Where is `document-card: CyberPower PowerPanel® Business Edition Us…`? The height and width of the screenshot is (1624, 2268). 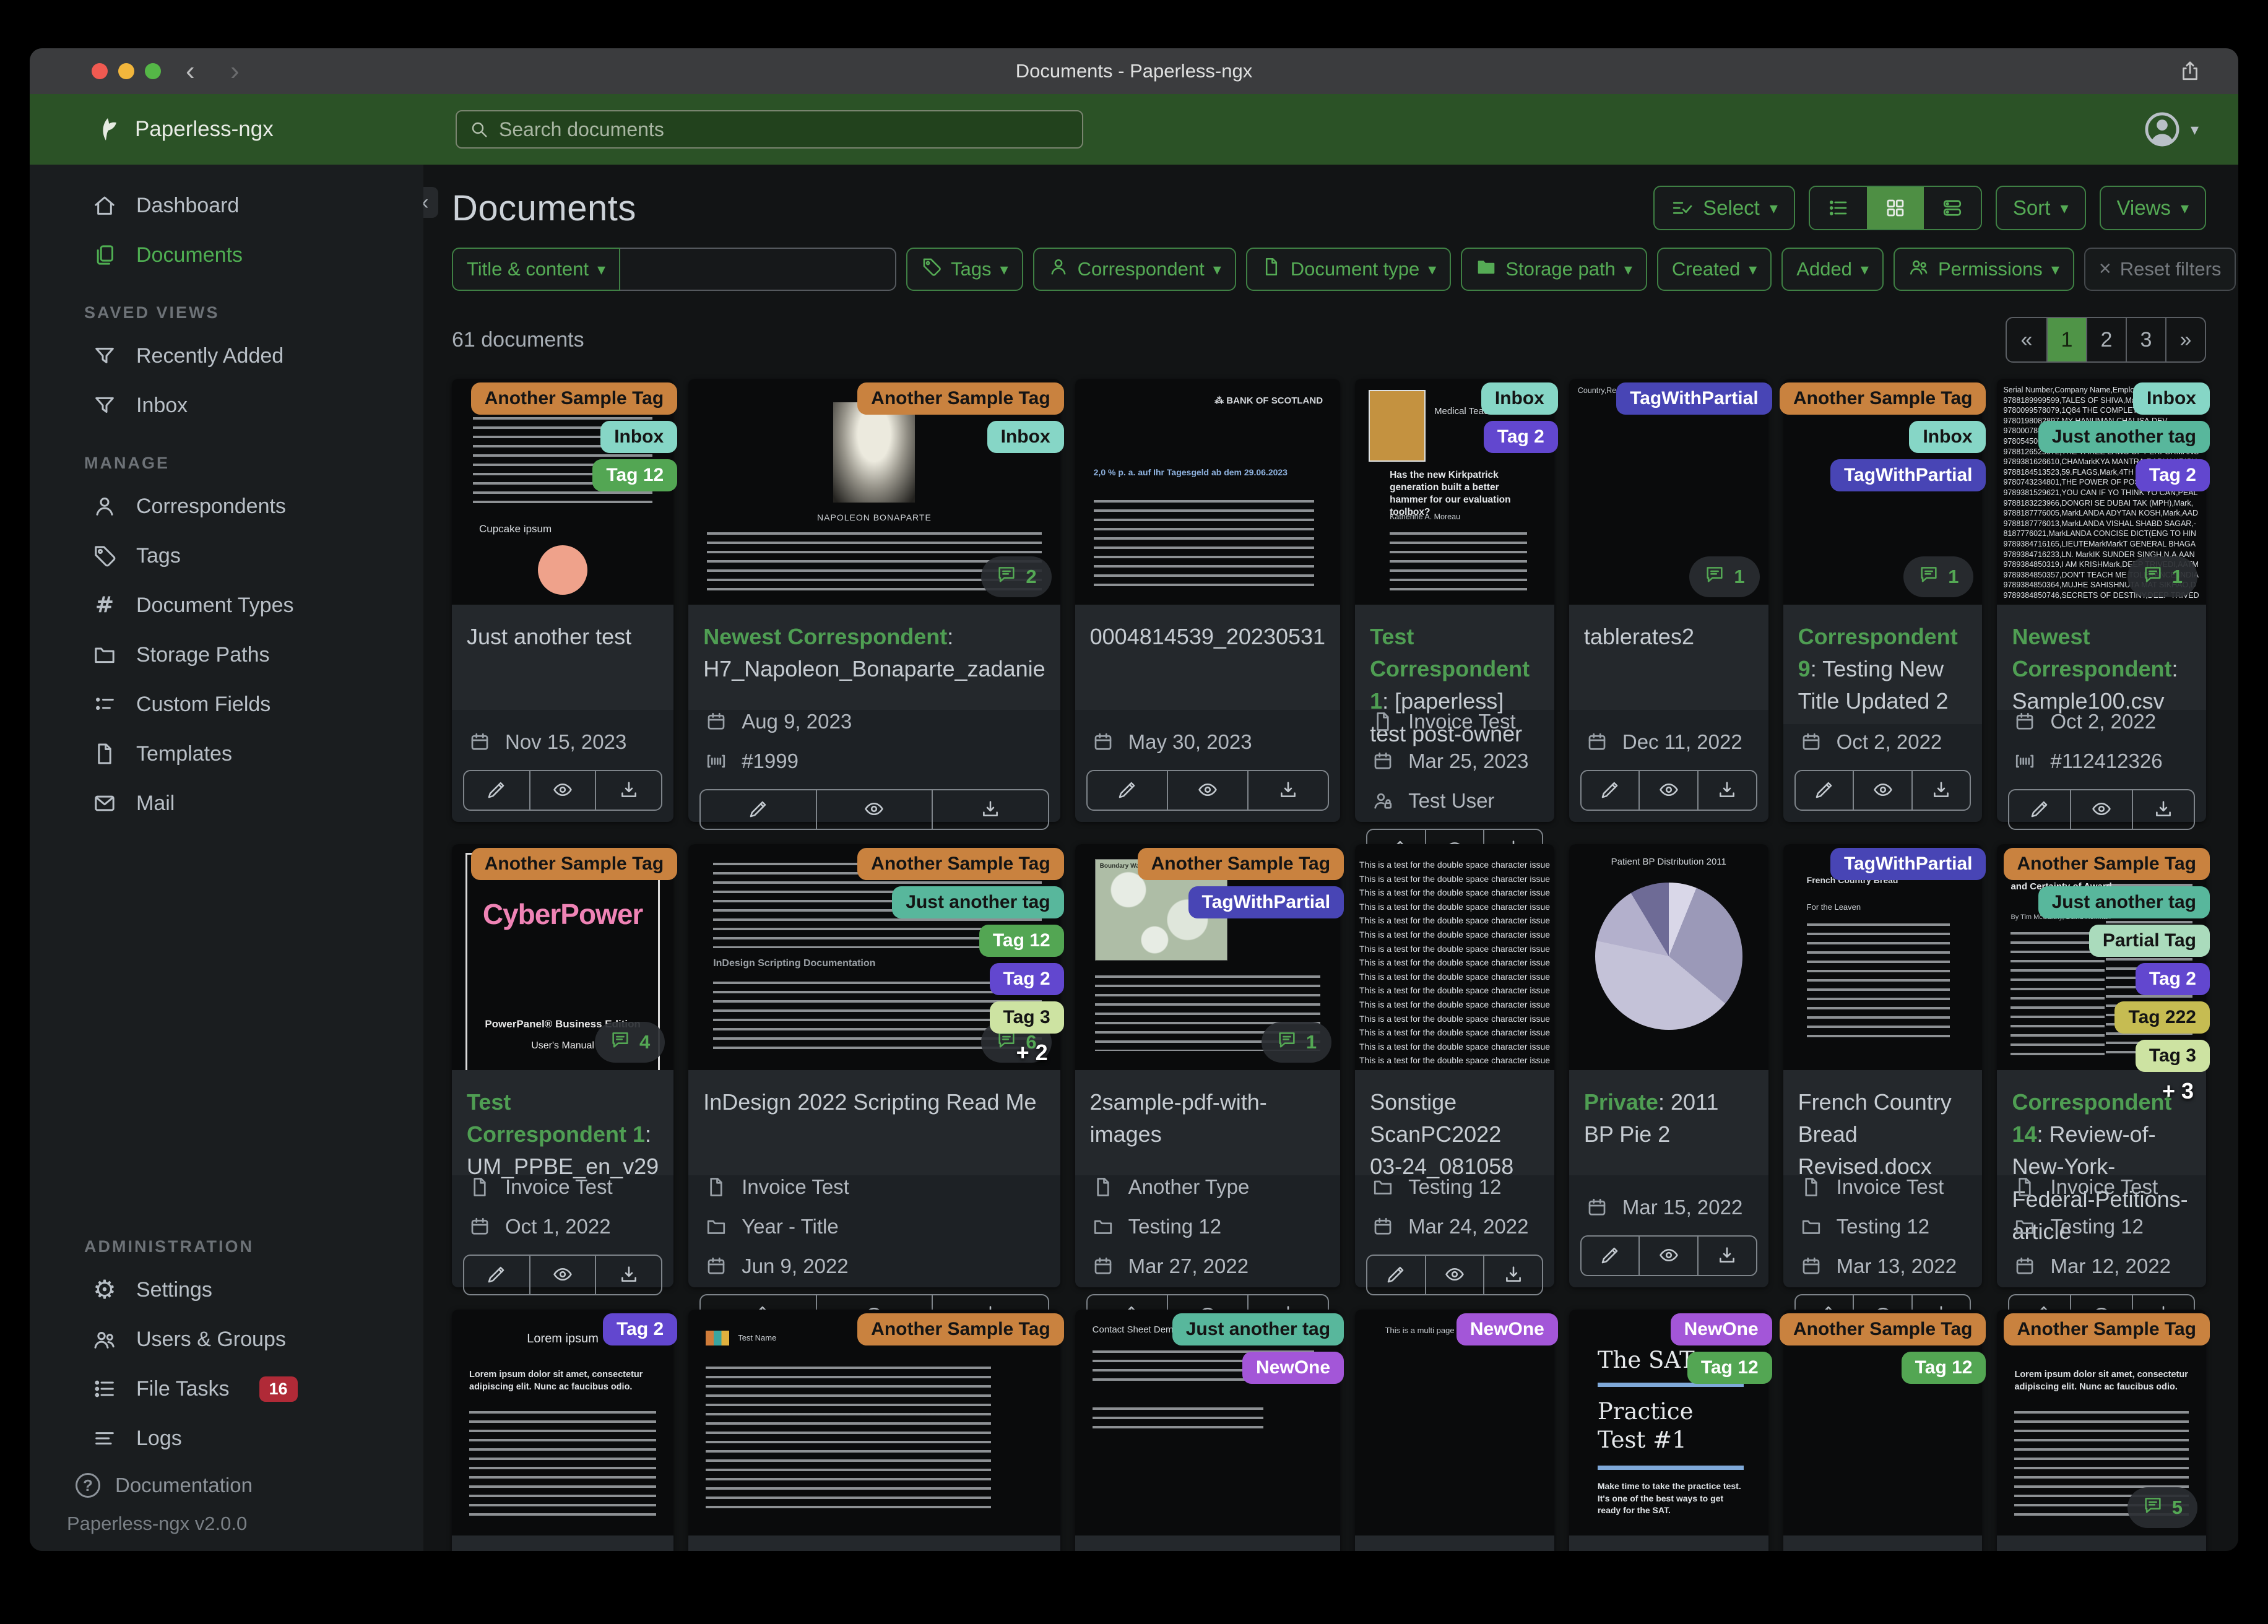
document-card: CyberPower PowerPanel® Business Edition Us… is located at coordinates (565, 1069).